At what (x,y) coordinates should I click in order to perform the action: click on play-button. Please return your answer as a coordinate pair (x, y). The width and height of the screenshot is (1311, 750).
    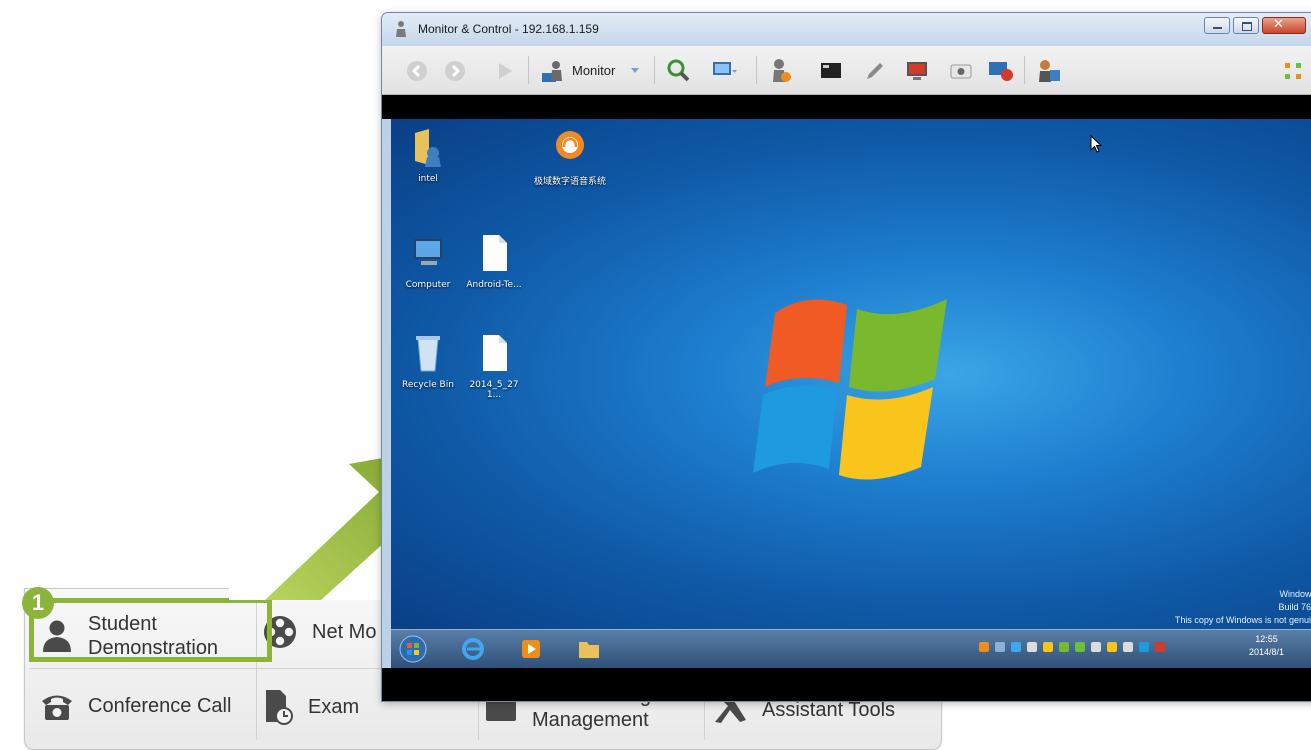
    Looking at the image, I should click on (505, 71).